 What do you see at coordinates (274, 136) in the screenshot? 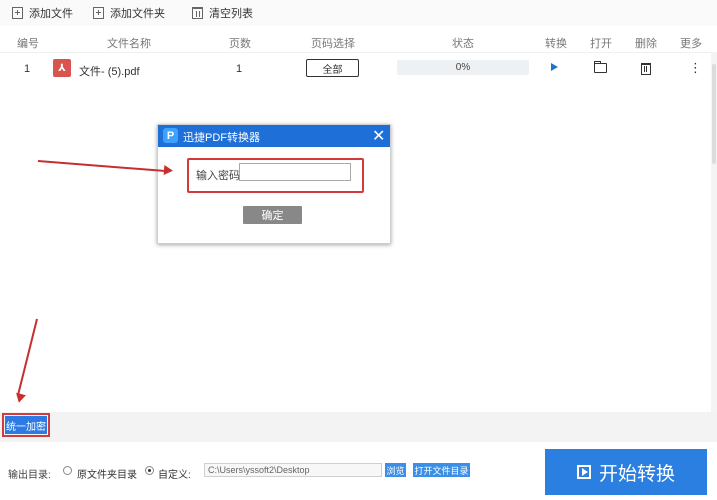
I see `dialog-title-bar: P 迅捷PDF转换器 ✕` at bounding box center [274, 136].